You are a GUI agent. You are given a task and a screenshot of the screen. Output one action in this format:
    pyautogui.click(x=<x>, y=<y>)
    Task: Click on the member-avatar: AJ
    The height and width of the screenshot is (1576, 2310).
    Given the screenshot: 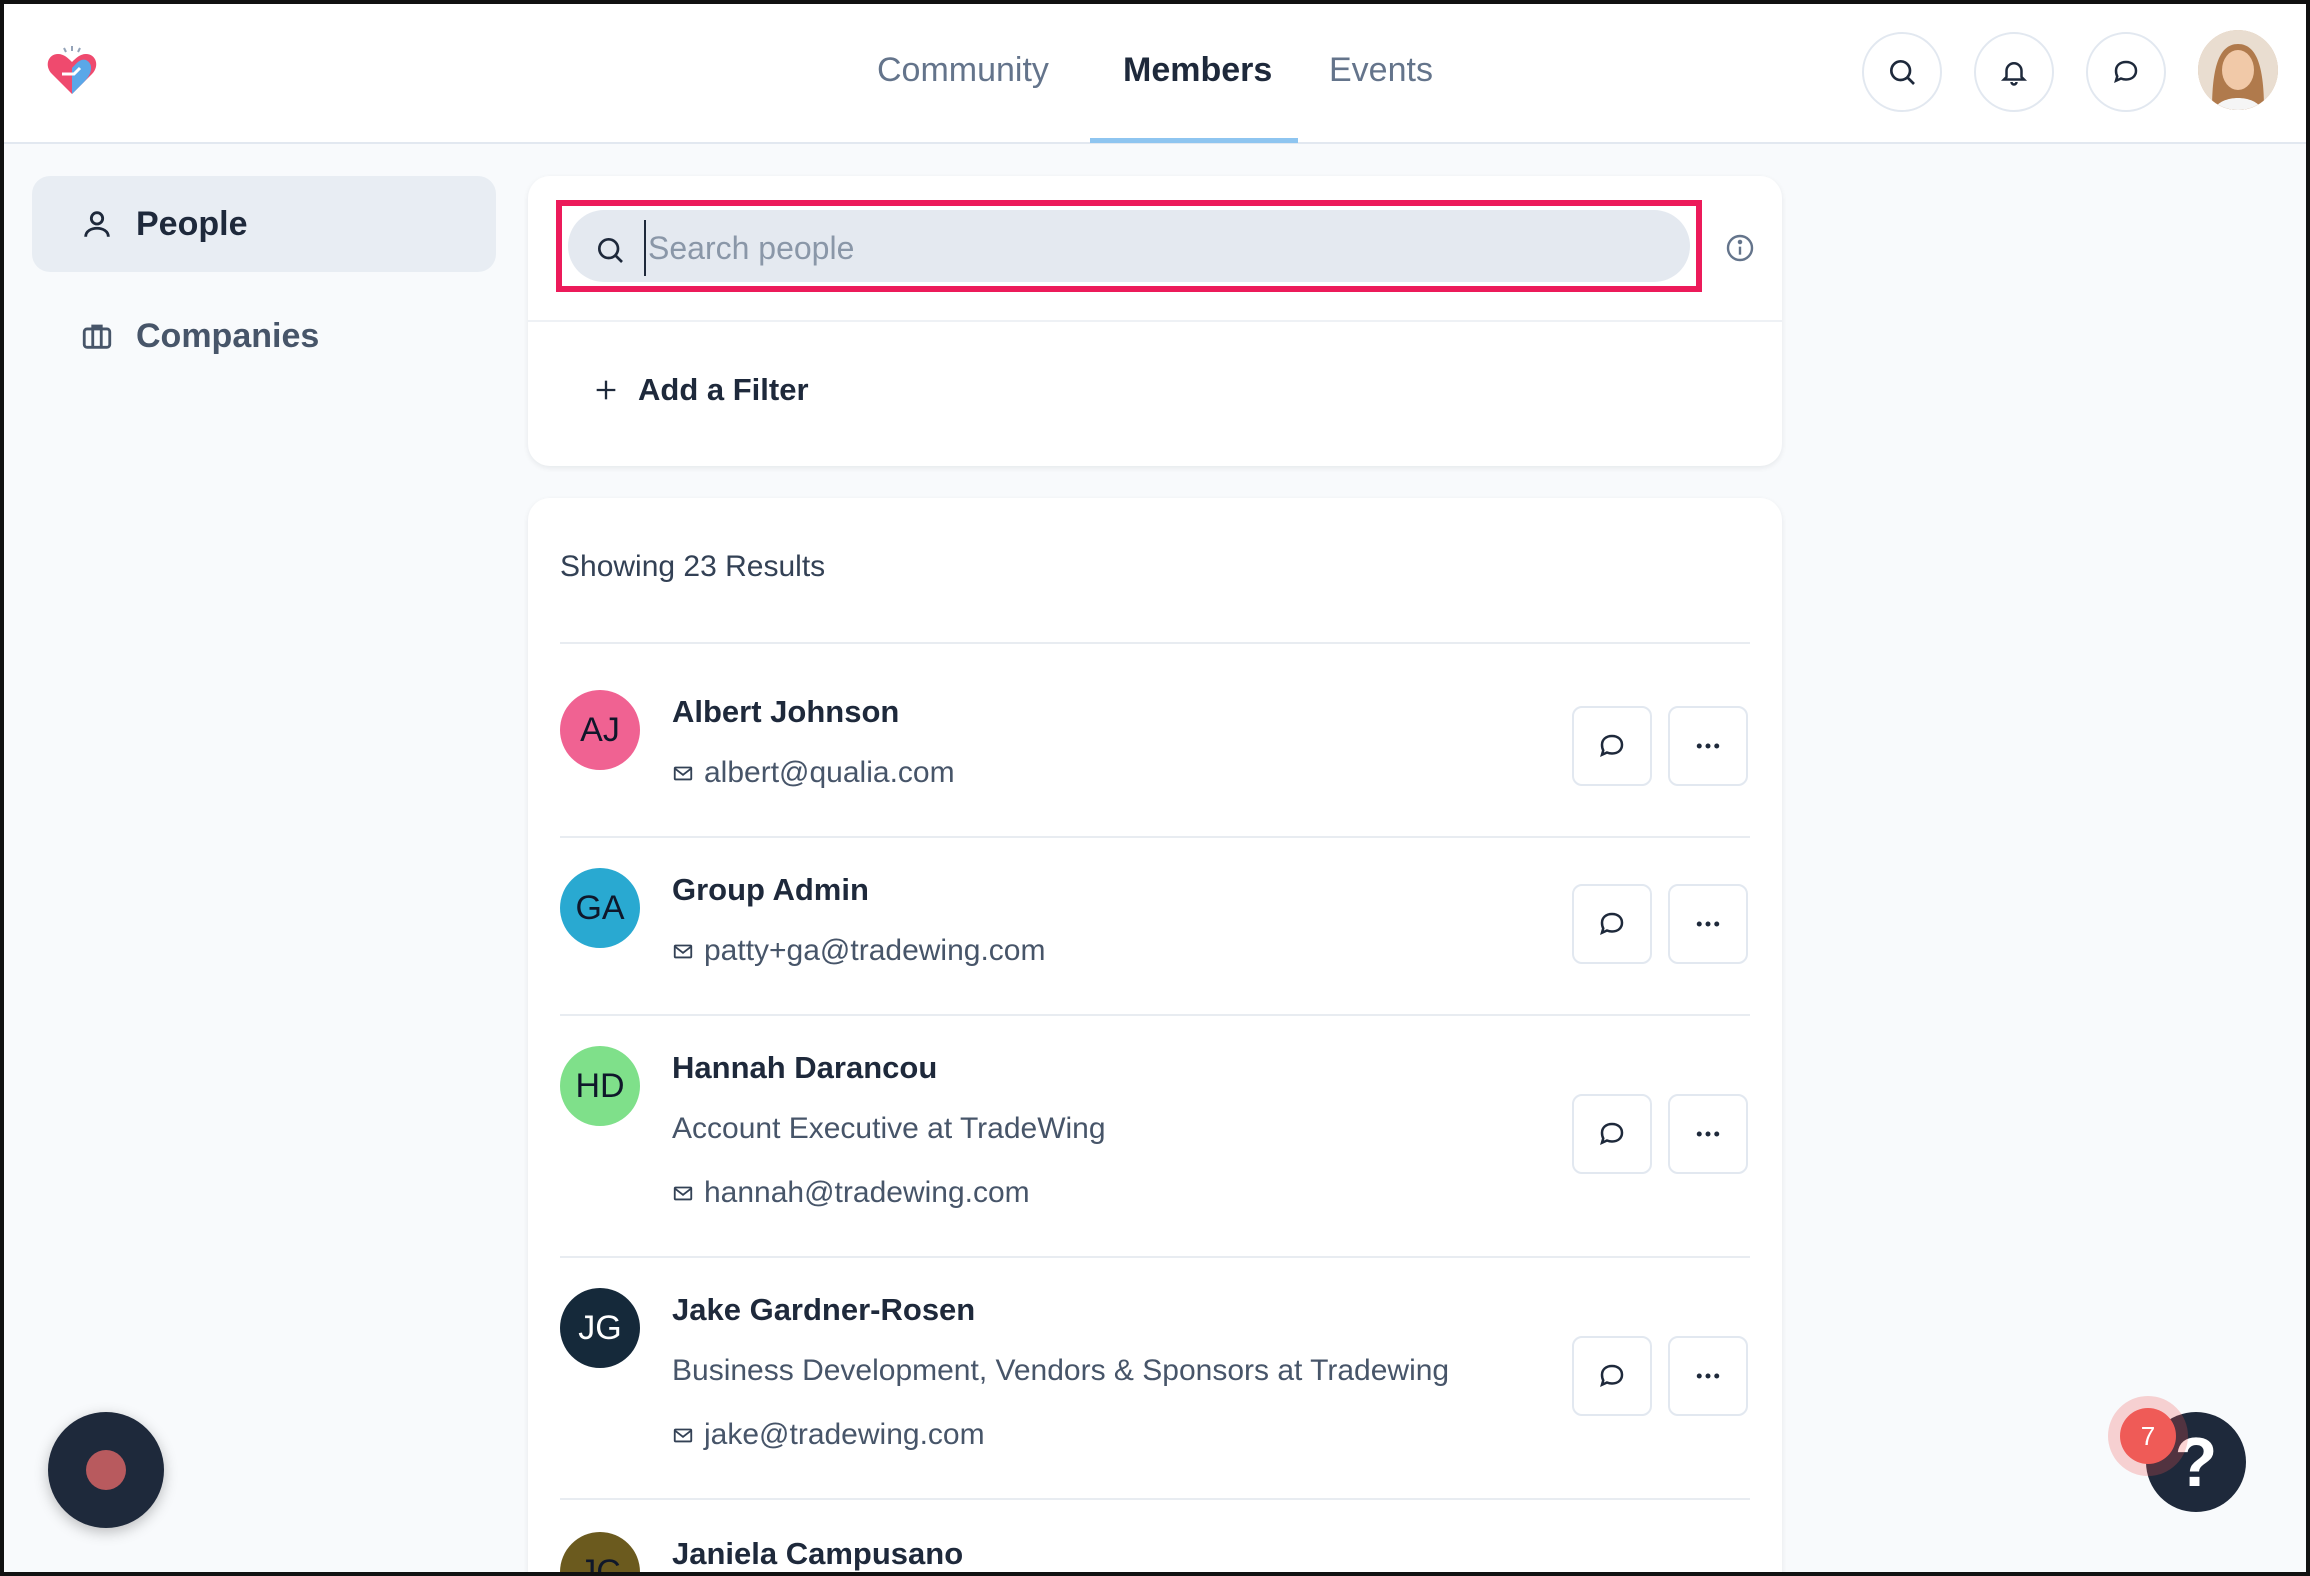 What is the action you would take?
    pyautogui.click(x=600, y=730)
    